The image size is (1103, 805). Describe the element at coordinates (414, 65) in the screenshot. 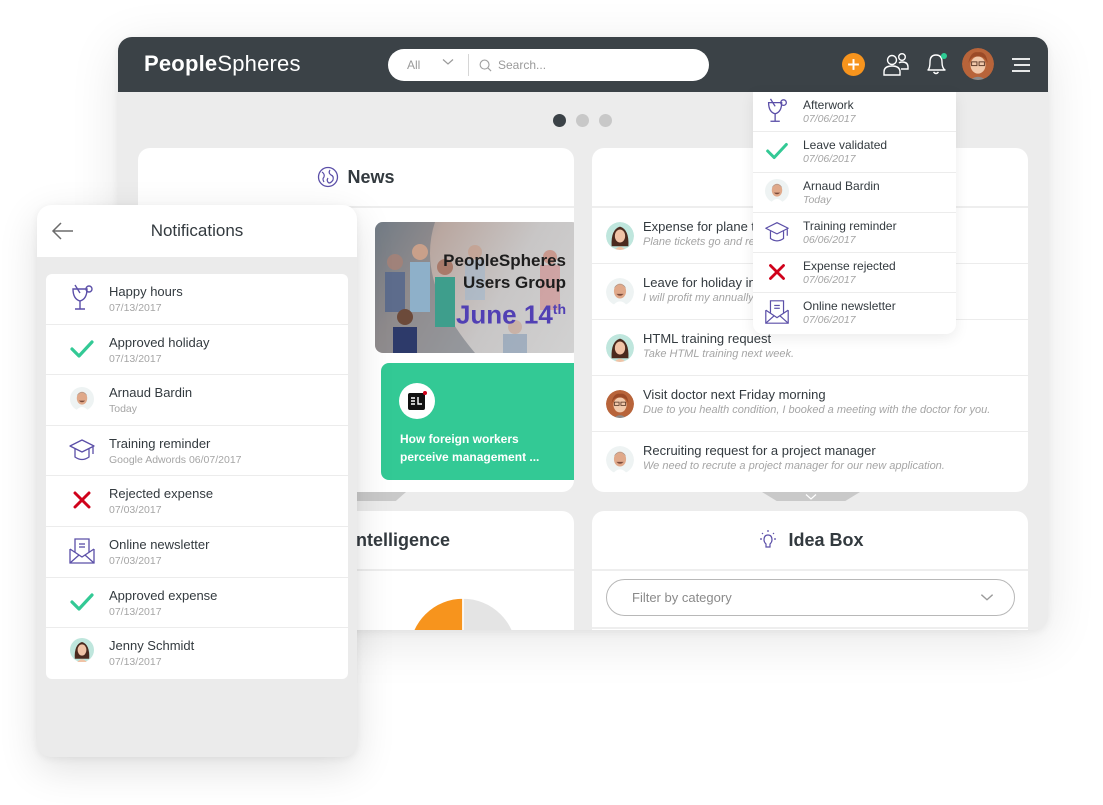

I see `search-scope-value: All` at that location.